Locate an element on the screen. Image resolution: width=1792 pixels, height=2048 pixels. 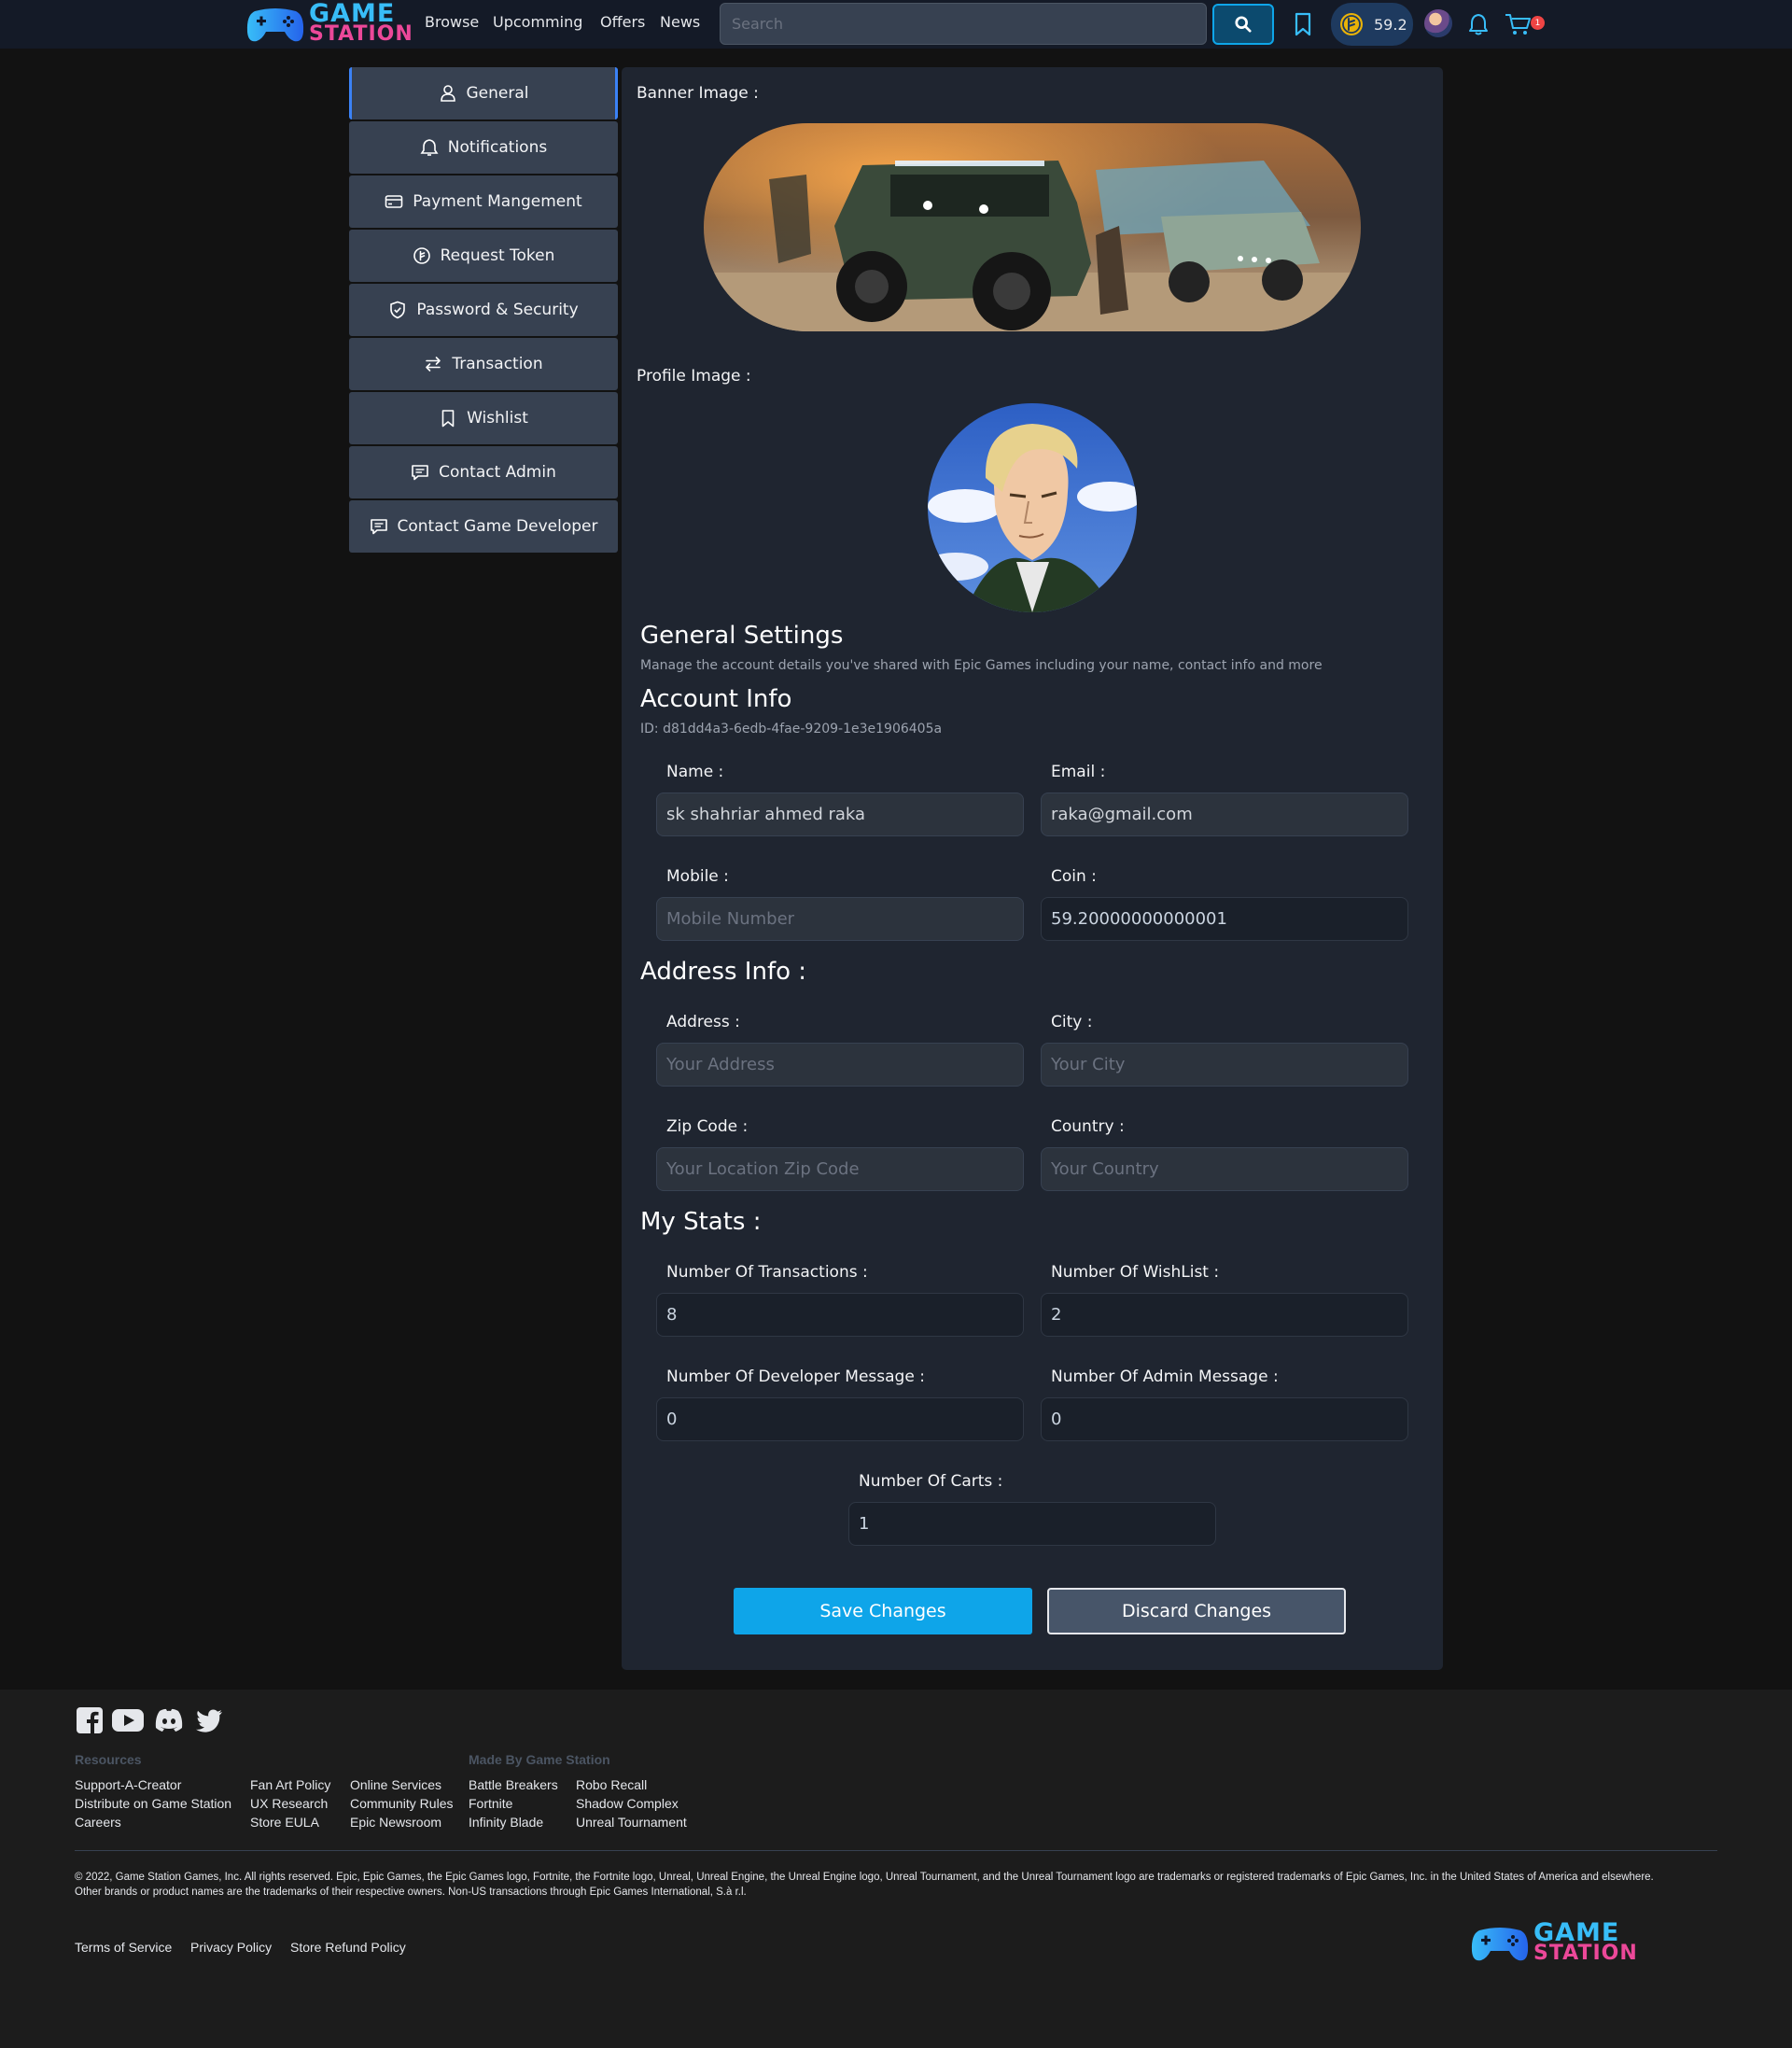
gamepad-logo-icon is located at coordinates (275, 25).